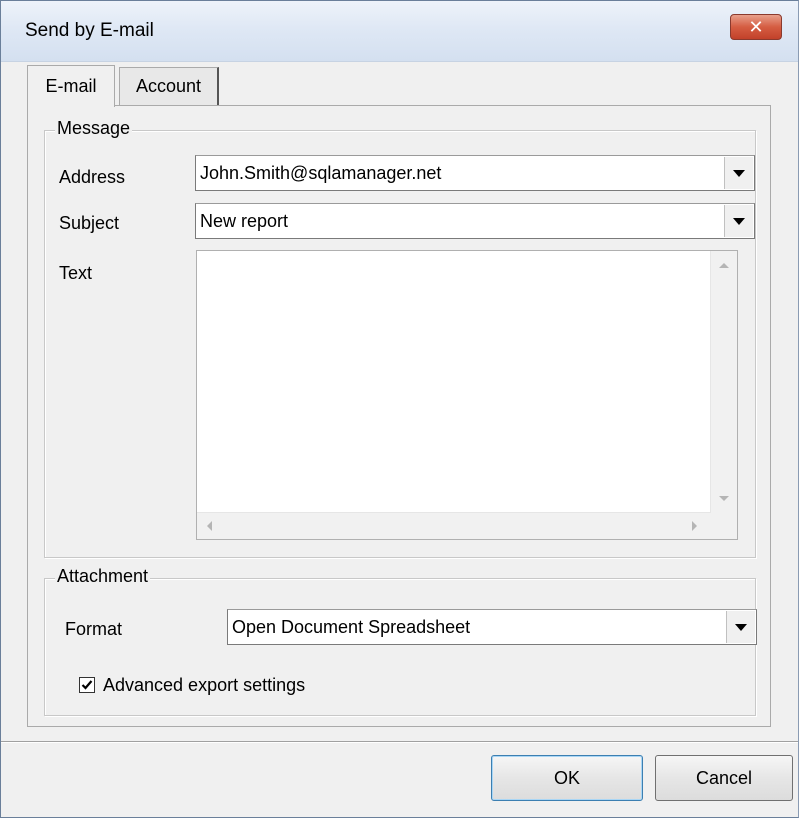 This screenshot has width=801, height=820. Describe the element at coordinates (321, 173) in the screenshot. I see `address-value: John.Smith@sqlamanager.net` at that location.